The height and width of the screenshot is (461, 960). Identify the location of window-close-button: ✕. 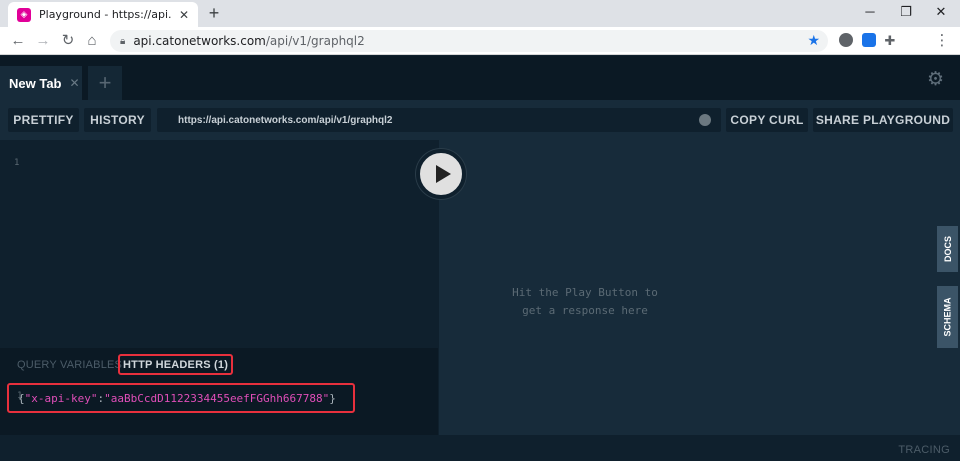
(941, 12).